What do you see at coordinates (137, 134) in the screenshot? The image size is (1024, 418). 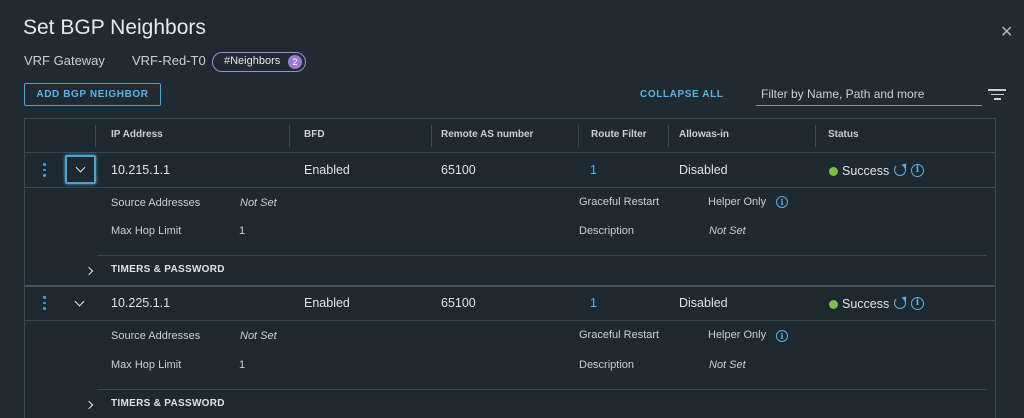 I see `col-ip-address: IP Address` at bounding box center [137, 134].